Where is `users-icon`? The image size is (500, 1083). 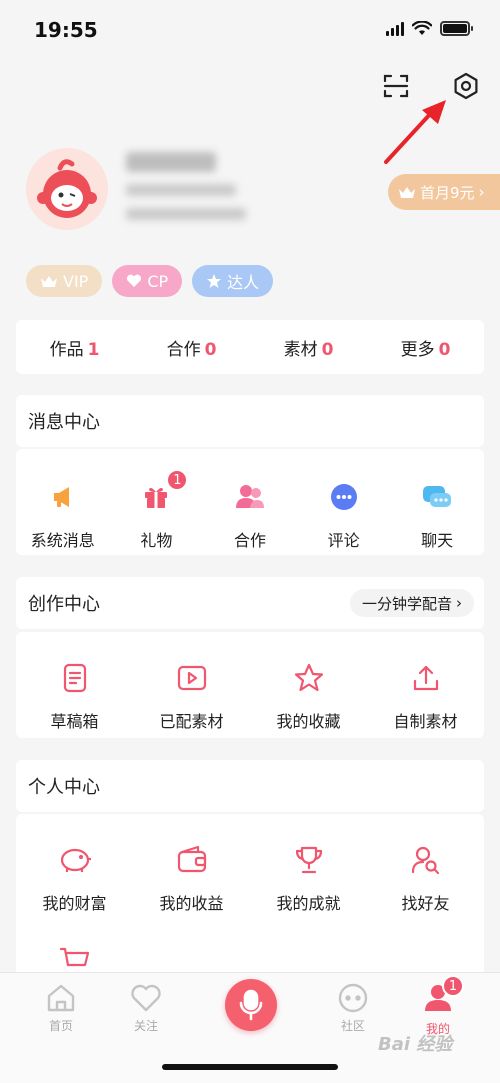 users-icon is located at coordinates (250, 497).